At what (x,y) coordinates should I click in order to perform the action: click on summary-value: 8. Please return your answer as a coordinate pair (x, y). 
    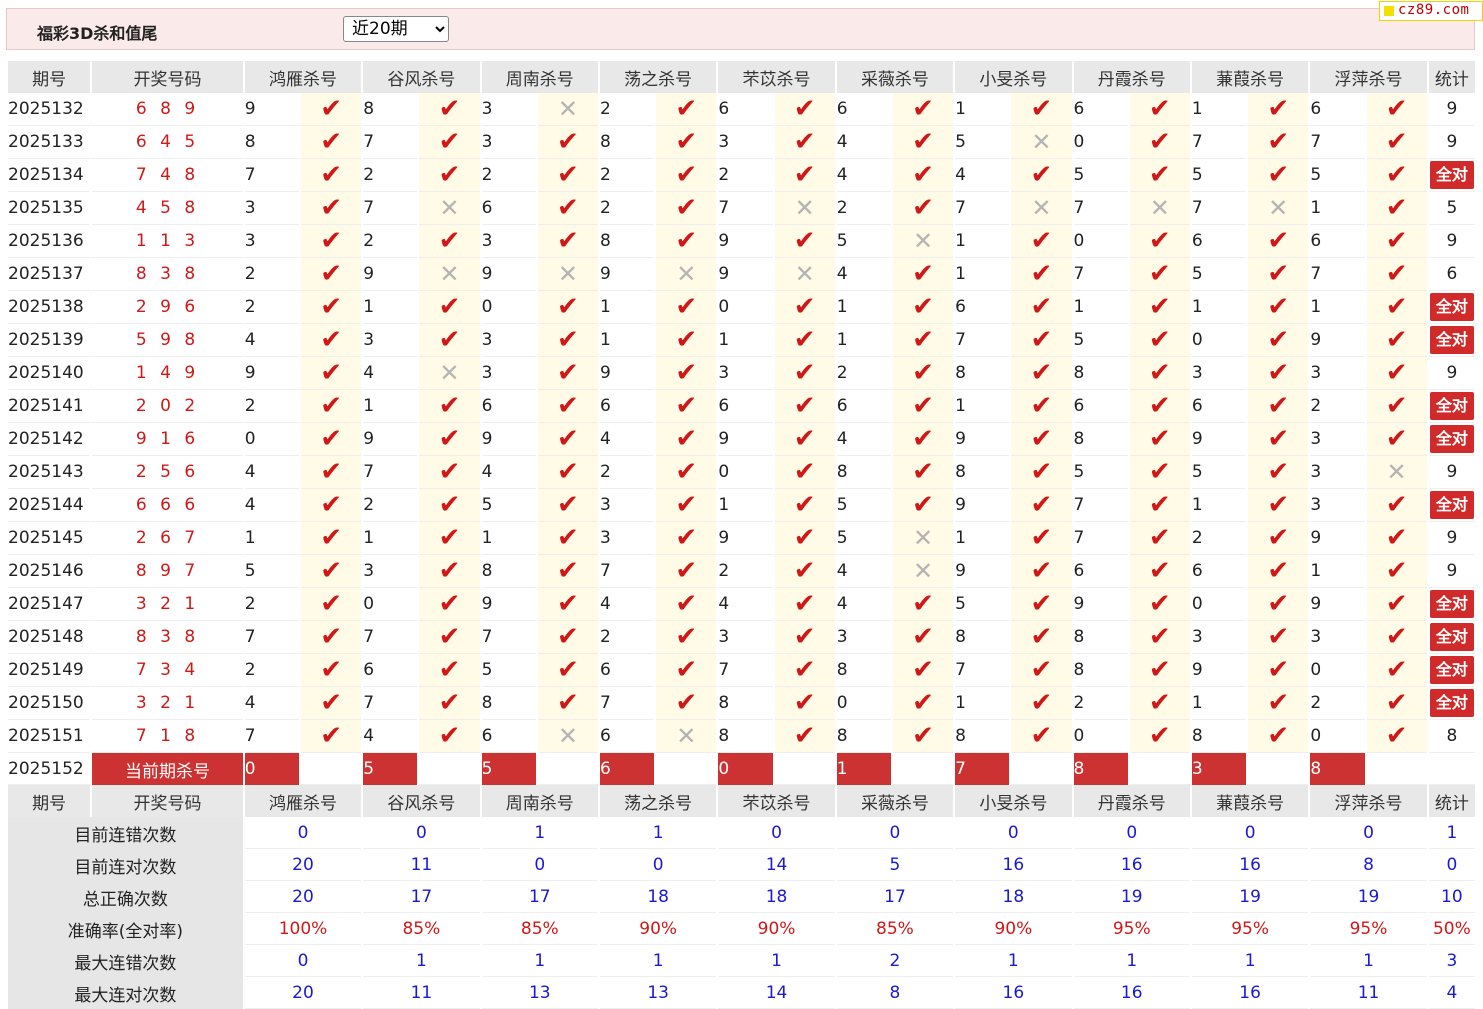
    Looking at the image, I should click on (895, 993).